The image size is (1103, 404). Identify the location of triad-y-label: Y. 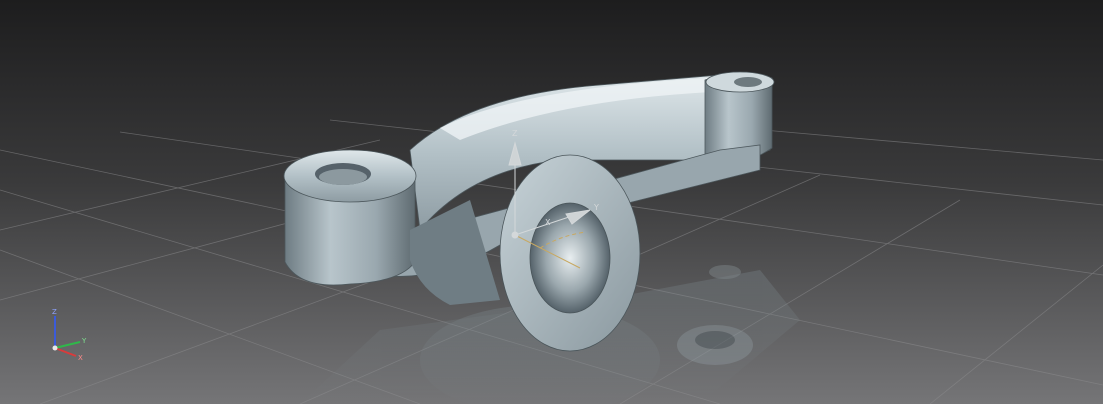
(84, 341).